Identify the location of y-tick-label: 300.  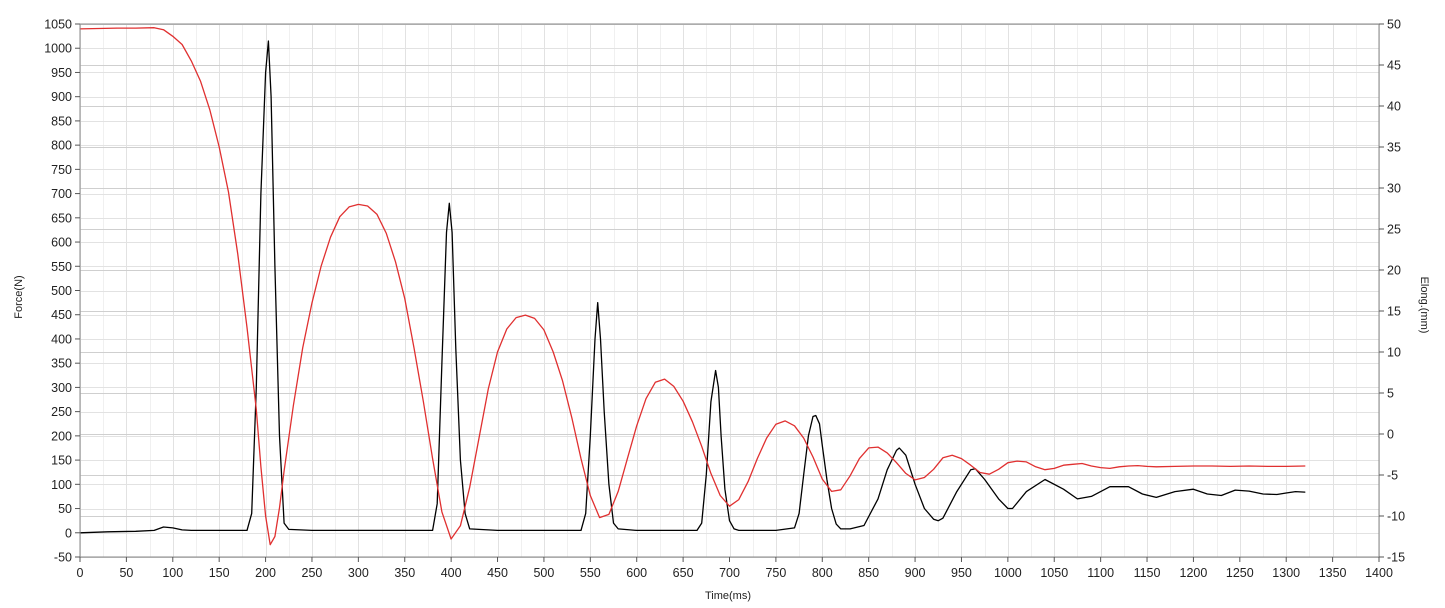
(61, 388).